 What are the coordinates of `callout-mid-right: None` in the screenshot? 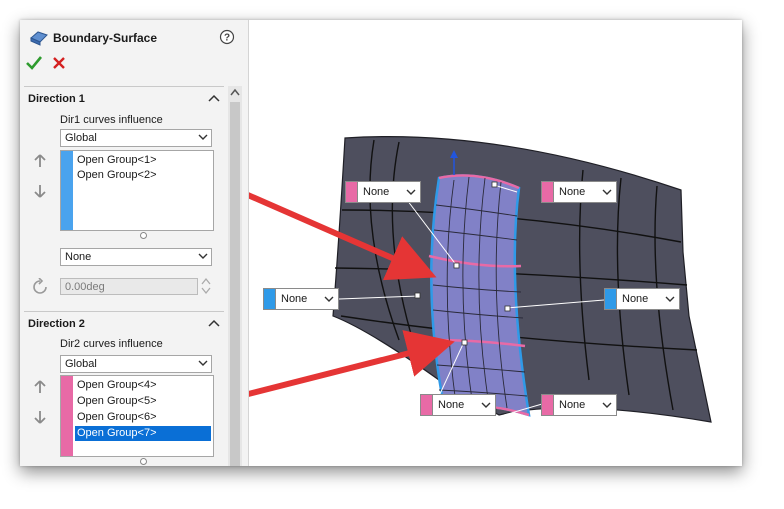 It's located at (642, 299).